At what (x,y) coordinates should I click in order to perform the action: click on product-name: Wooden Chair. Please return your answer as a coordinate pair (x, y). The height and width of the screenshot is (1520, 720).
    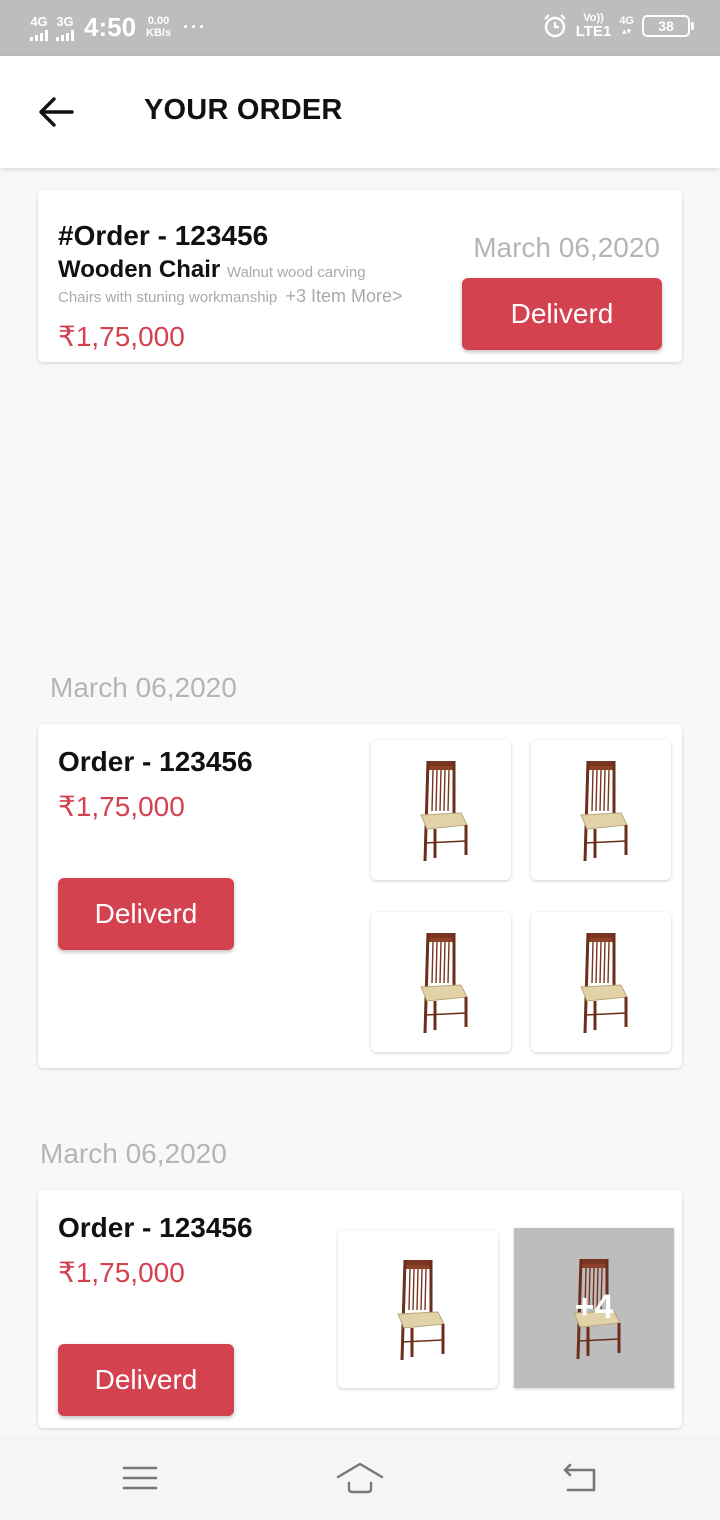
    Looking at the image, I should click on (139, 269).